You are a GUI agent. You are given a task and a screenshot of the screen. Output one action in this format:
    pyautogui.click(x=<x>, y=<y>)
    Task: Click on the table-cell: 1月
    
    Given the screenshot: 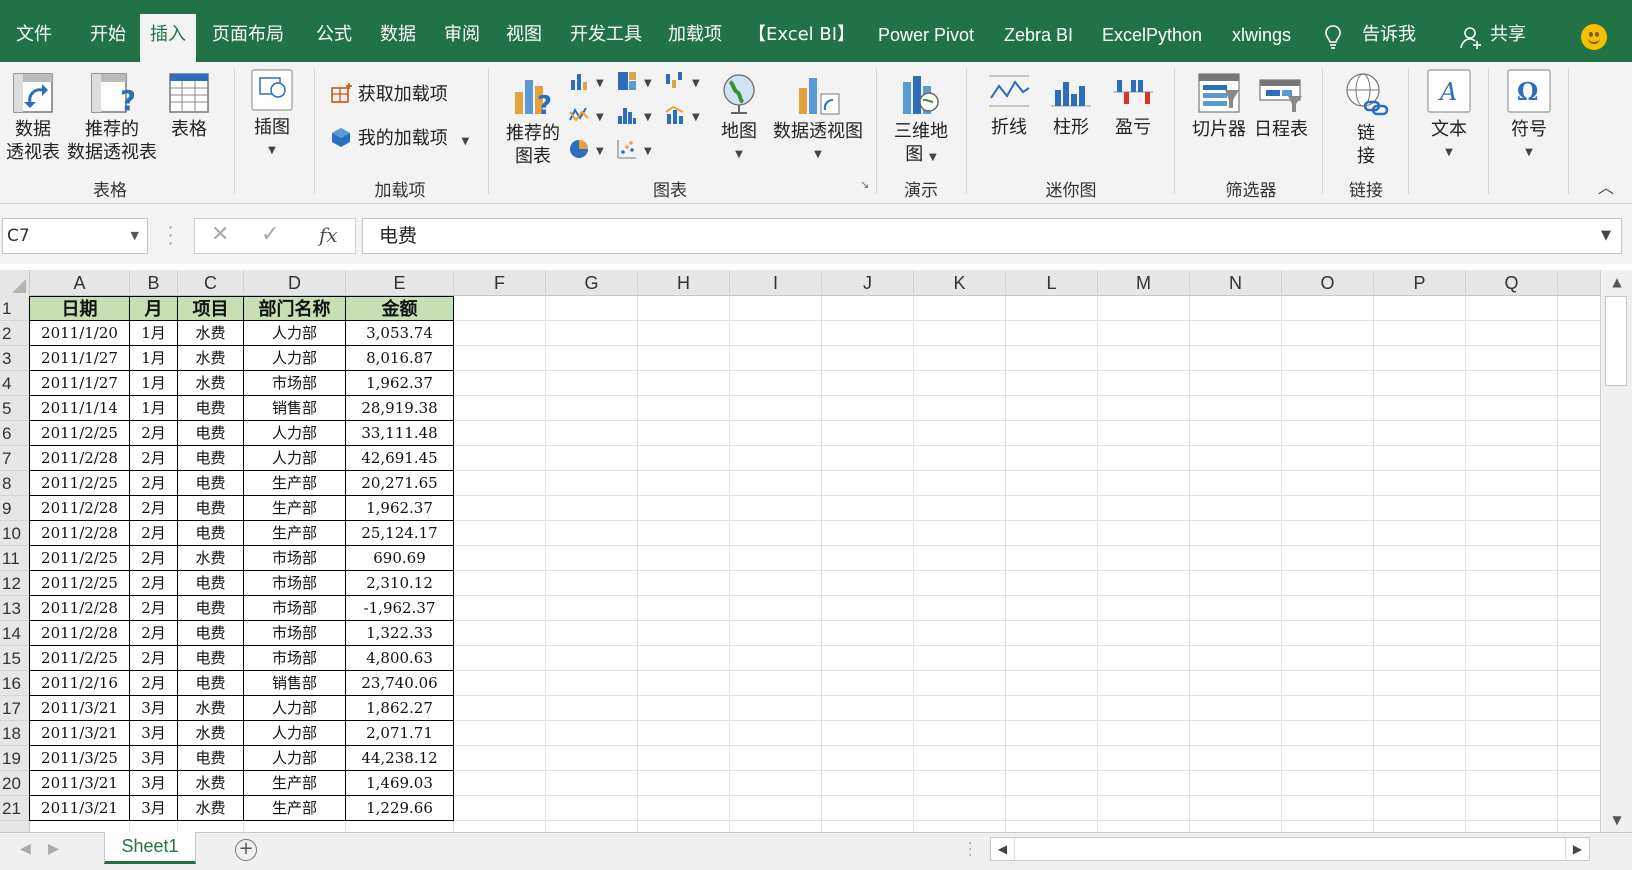 What is the action you would take?
    pyautogui.click(x=154, y=333)
    